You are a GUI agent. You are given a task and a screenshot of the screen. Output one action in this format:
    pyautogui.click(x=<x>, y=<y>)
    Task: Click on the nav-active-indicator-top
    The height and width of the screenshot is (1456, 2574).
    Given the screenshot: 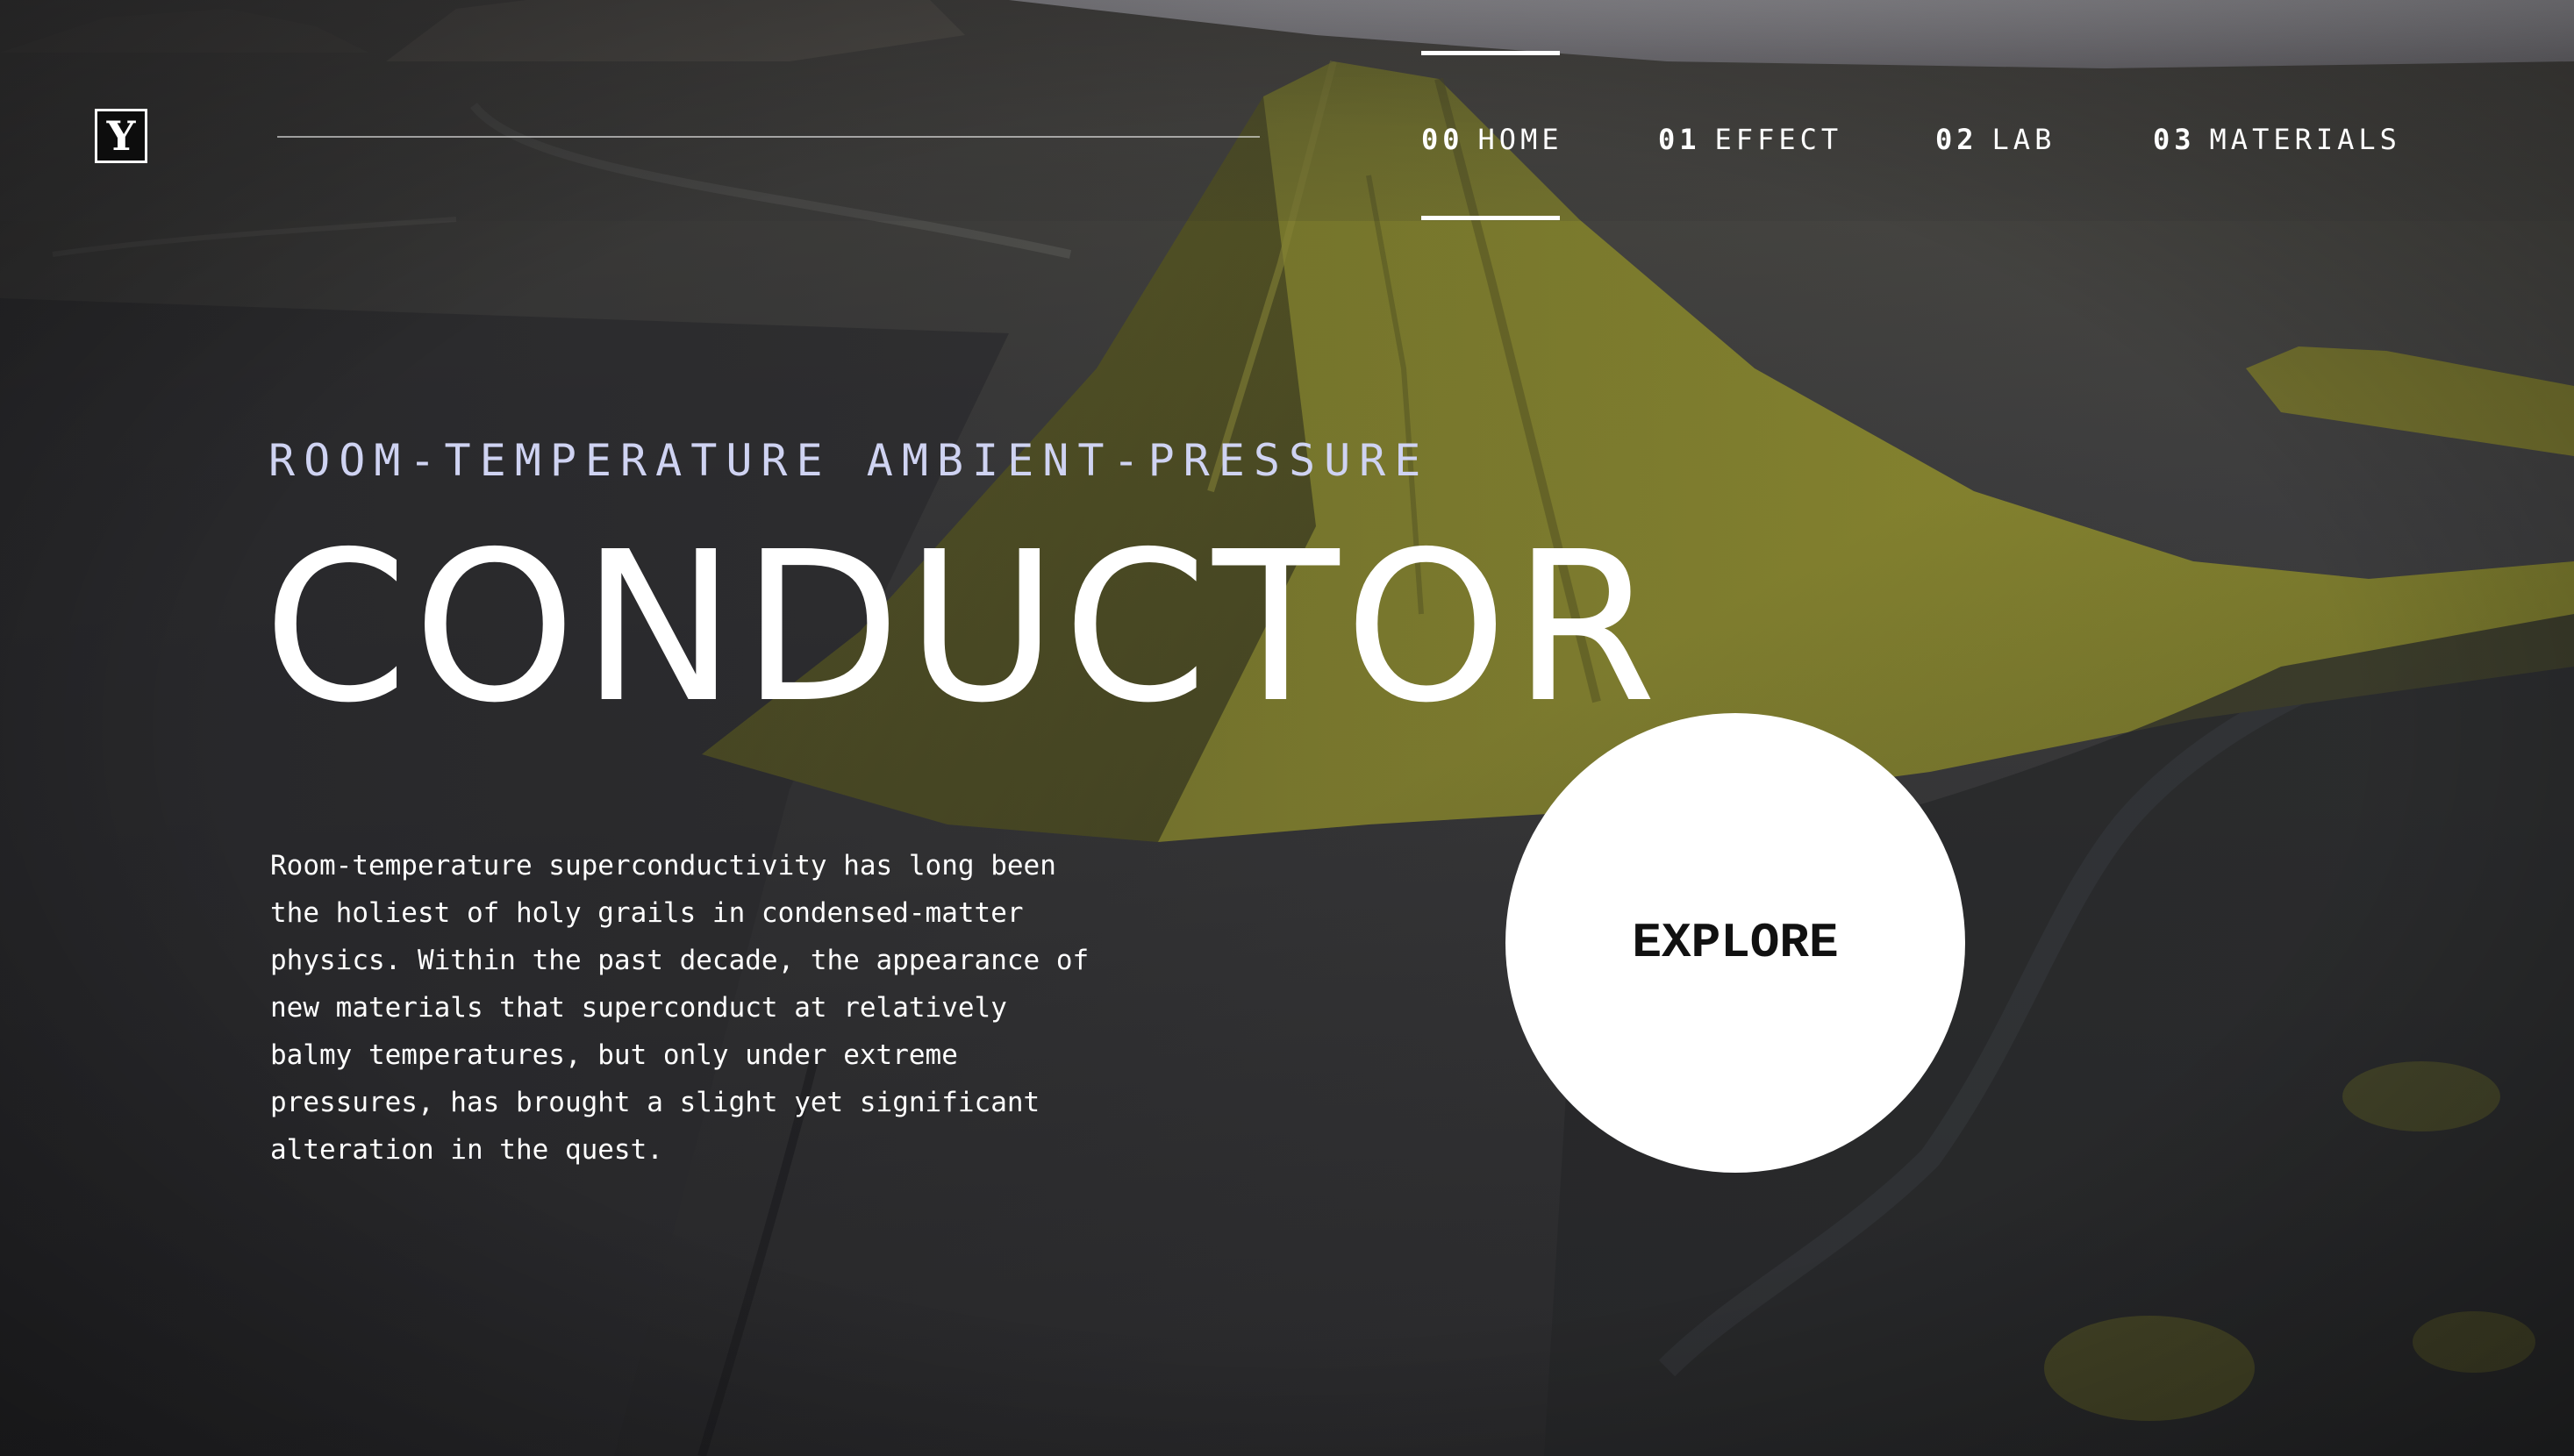 What is the action you would take?
    pyautogui.click(x=1490, y=53)
    